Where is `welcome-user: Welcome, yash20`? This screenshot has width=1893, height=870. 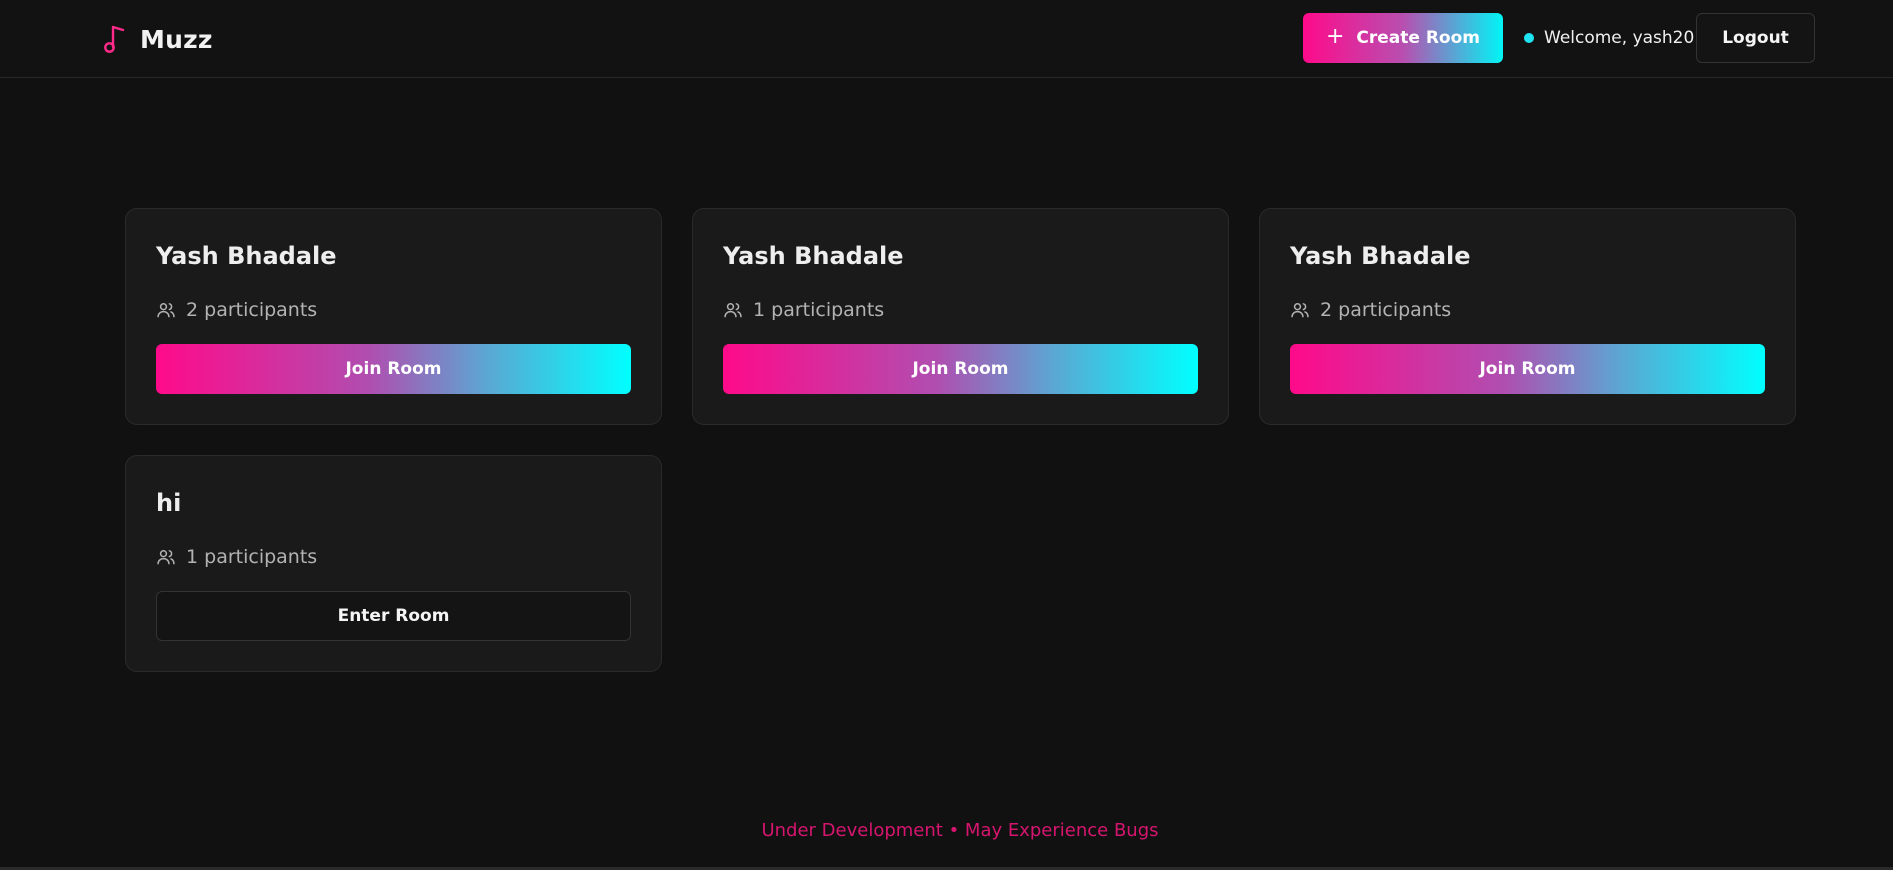
welcome-user: Welcome, yash20 is located at coordinates (1609, 38).